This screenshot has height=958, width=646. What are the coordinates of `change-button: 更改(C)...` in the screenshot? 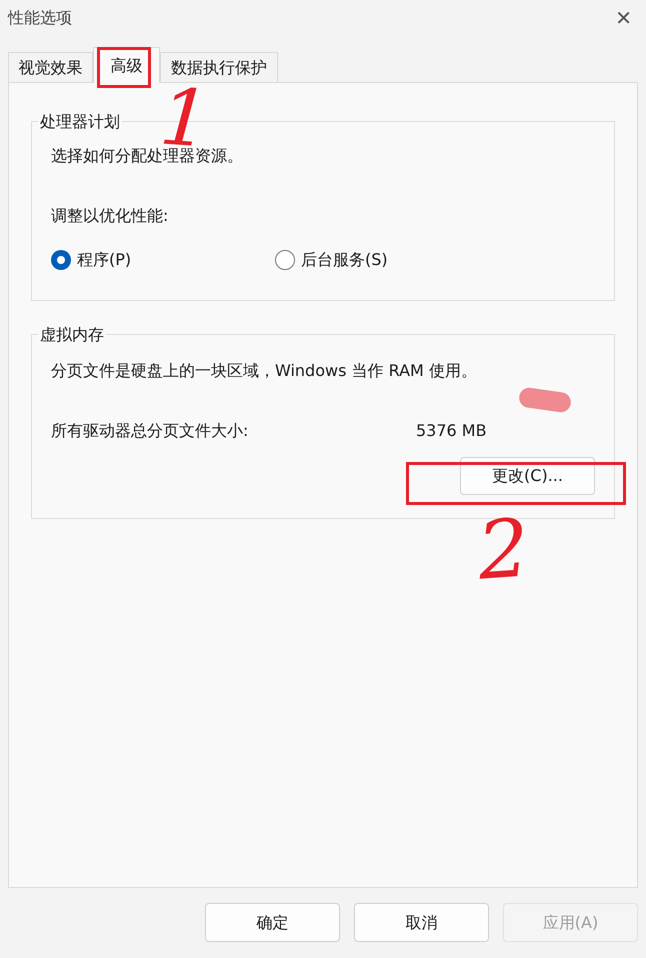 It's located at (527, 476).